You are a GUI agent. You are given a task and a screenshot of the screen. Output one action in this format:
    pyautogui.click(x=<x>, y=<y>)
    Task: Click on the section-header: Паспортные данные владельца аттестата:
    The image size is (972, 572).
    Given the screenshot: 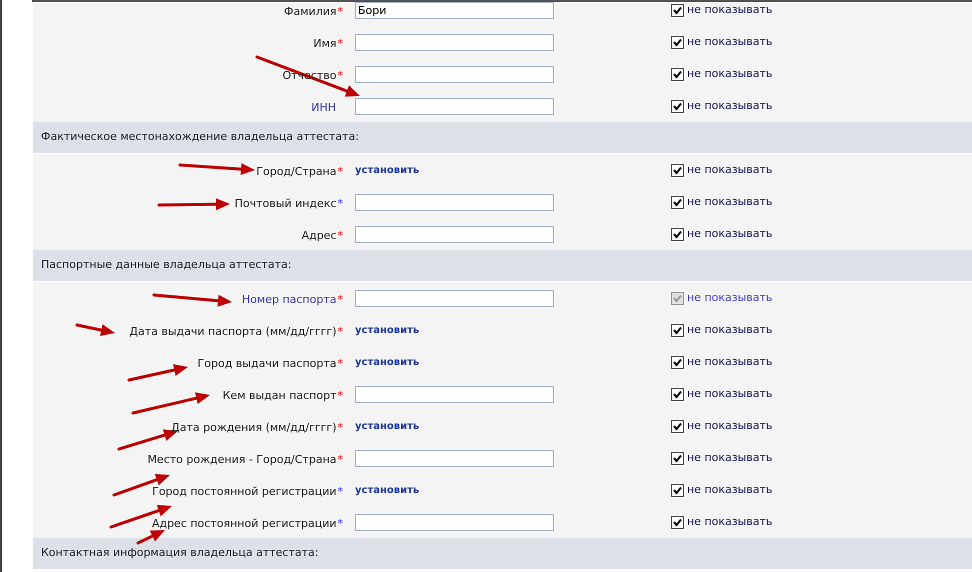 What is the action you would take?
    pyautogui.click(x=166, y=265)
    